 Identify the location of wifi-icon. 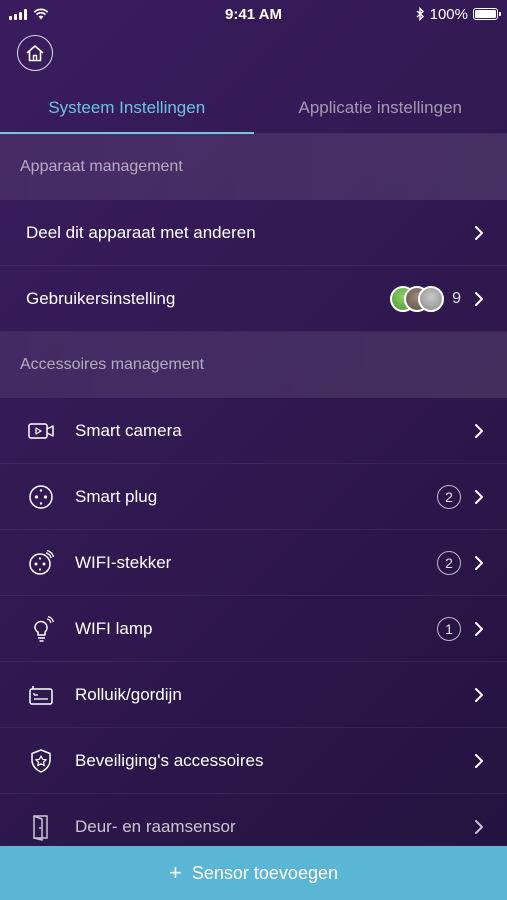
(41, 14).